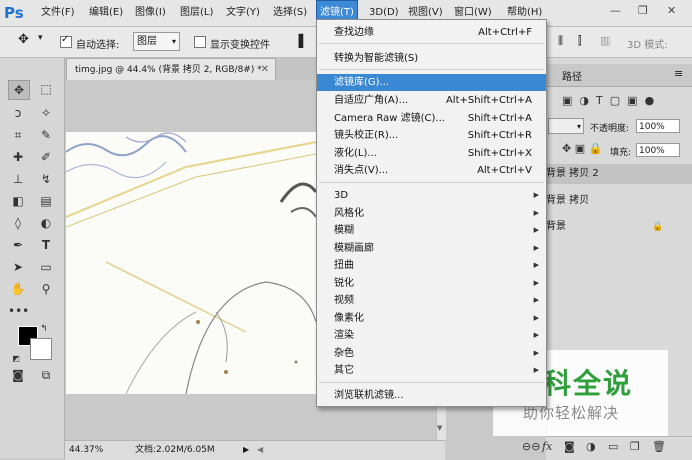  I want to click on menu-edit: 编辑(E), so click(106, 13).